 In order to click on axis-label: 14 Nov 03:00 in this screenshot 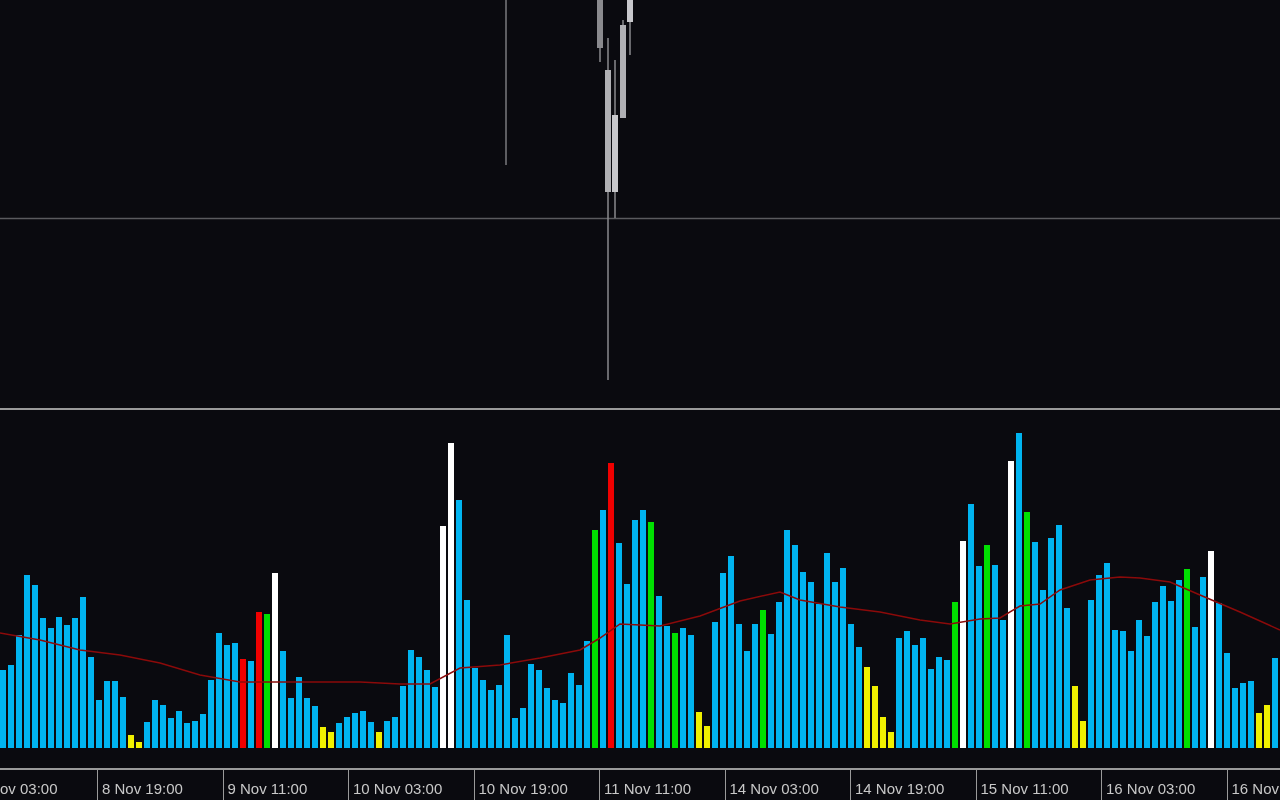, I will do `click(774, 788)`.